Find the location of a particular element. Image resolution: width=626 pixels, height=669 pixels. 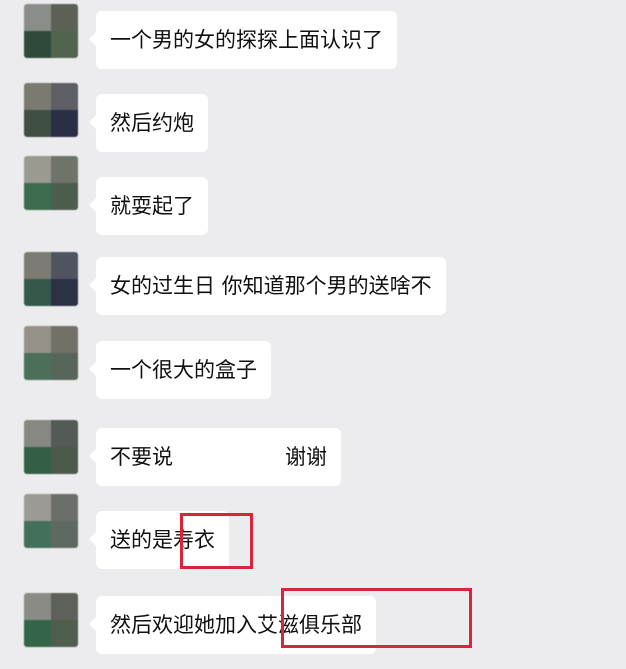

message-text: 一个男的女的探探上面认识了 is located at coordinates (246, 40).